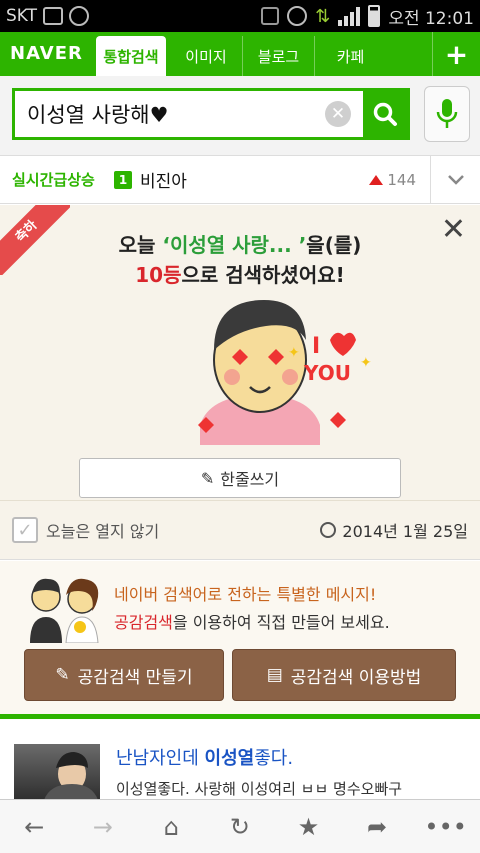 The image size is (480, 853). What do you see at coordinates (338, 114) in the screenshot?
I see `clear-search-button: ✕` at bounding box center [338, 114].